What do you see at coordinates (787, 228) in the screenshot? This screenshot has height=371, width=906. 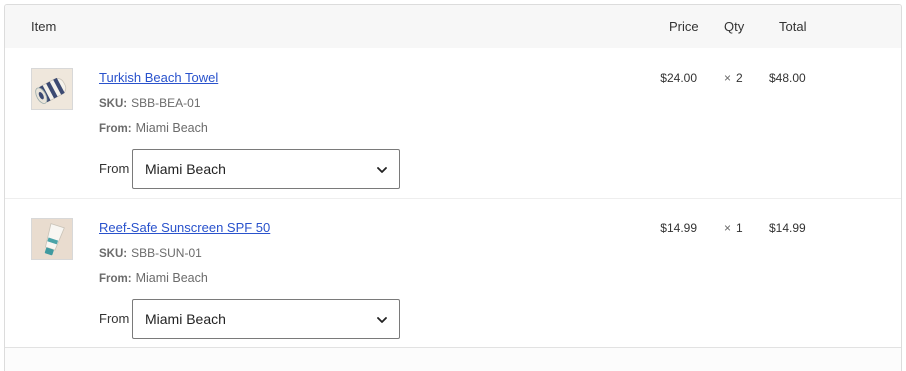 I see `line-total: $14.99` at bounding box center [787, 228].